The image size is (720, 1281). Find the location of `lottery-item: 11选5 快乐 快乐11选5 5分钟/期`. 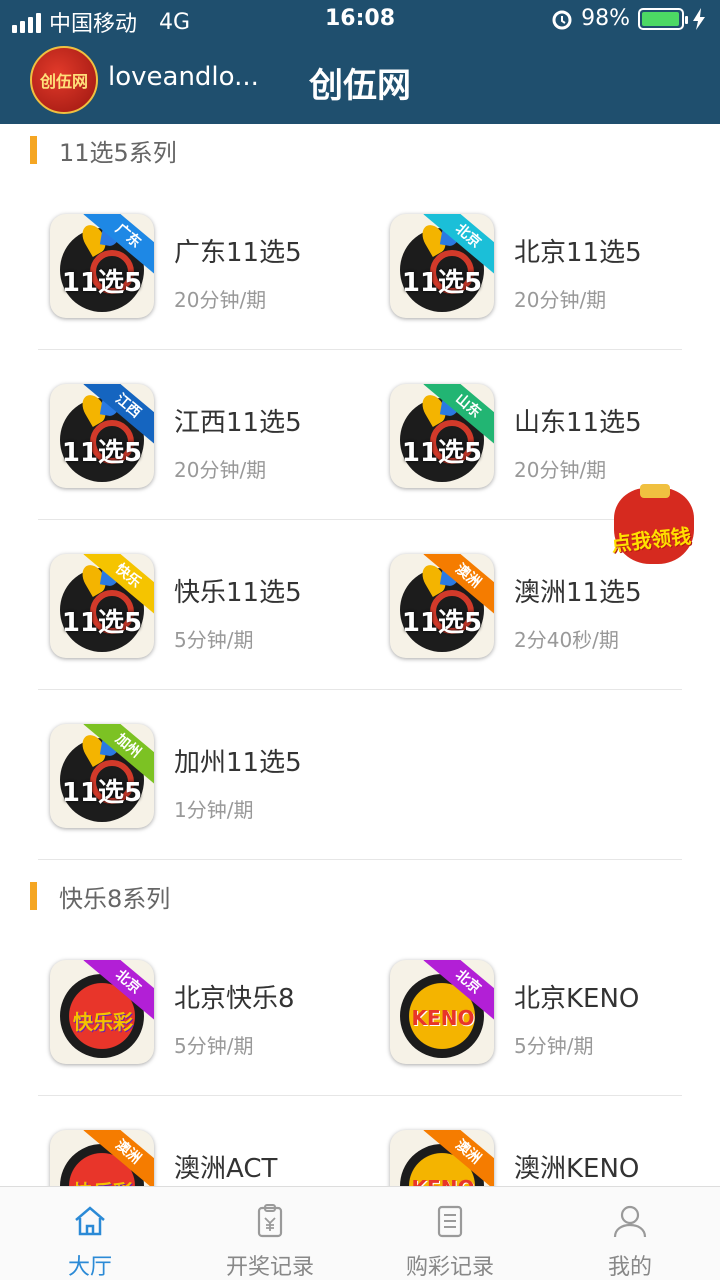

lottery-item: 11选5 快乐 快乐11选5 5分钟/期 is located at coordinates (198, 605).